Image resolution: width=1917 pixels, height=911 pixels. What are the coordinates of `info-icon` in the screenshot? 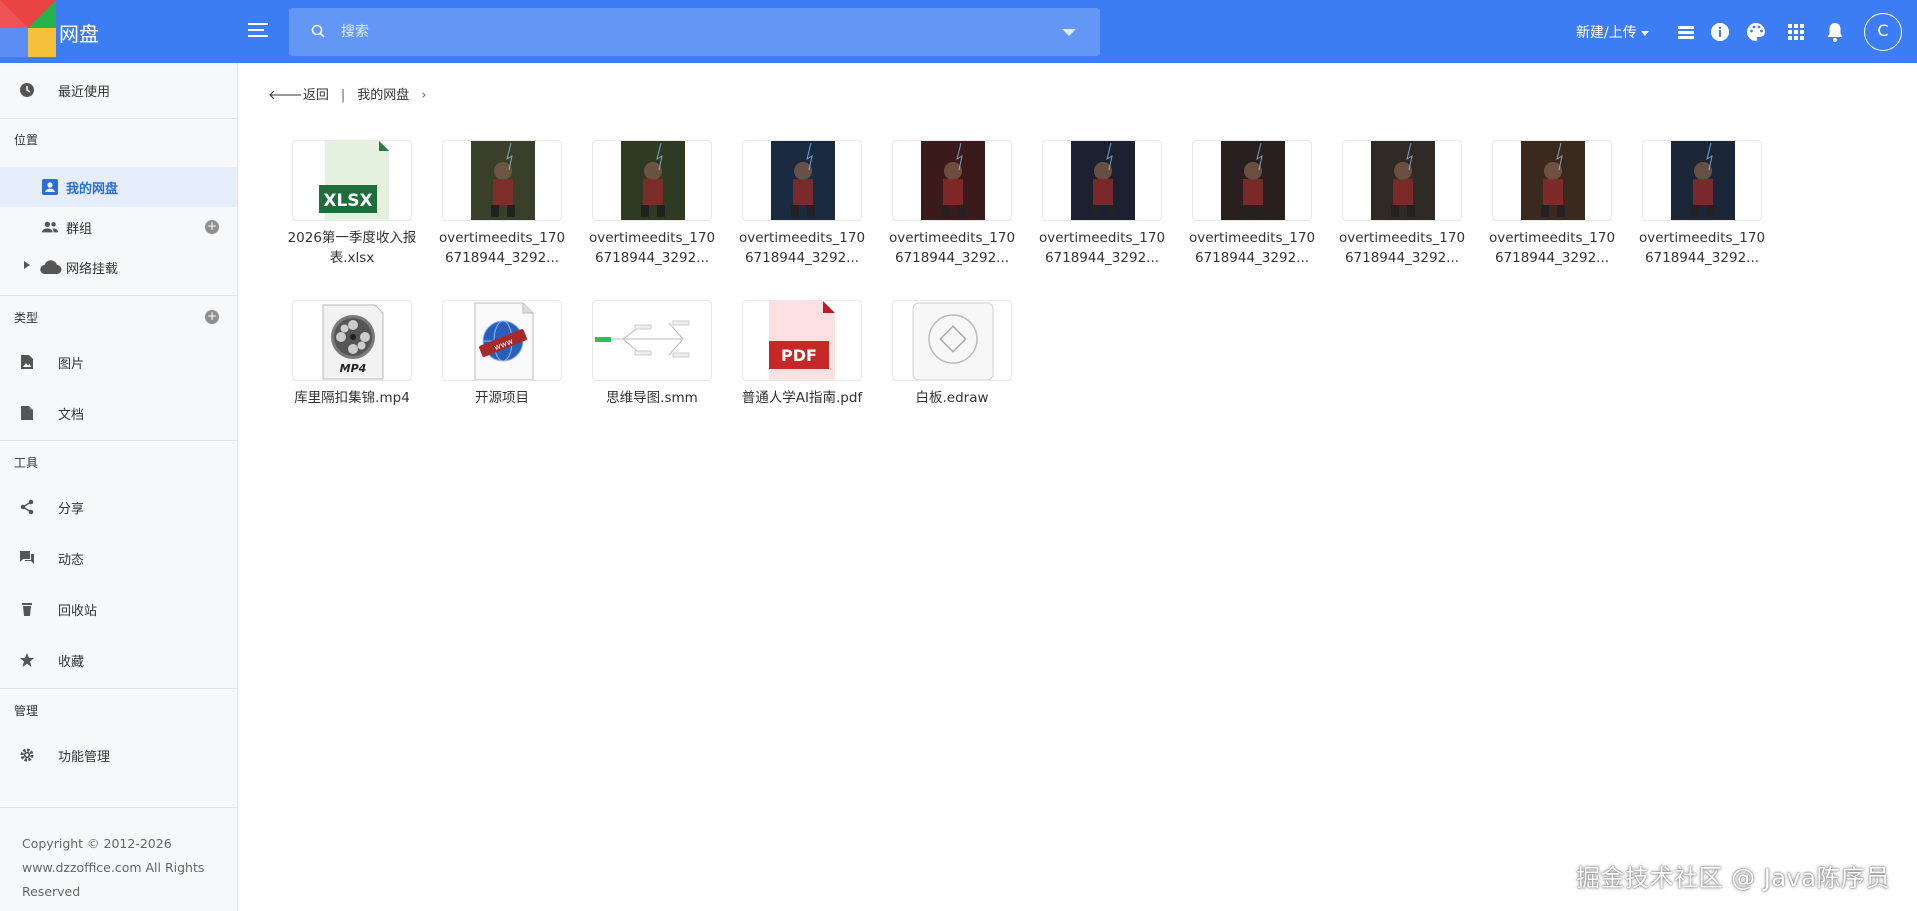 It's located at (1720, 32).